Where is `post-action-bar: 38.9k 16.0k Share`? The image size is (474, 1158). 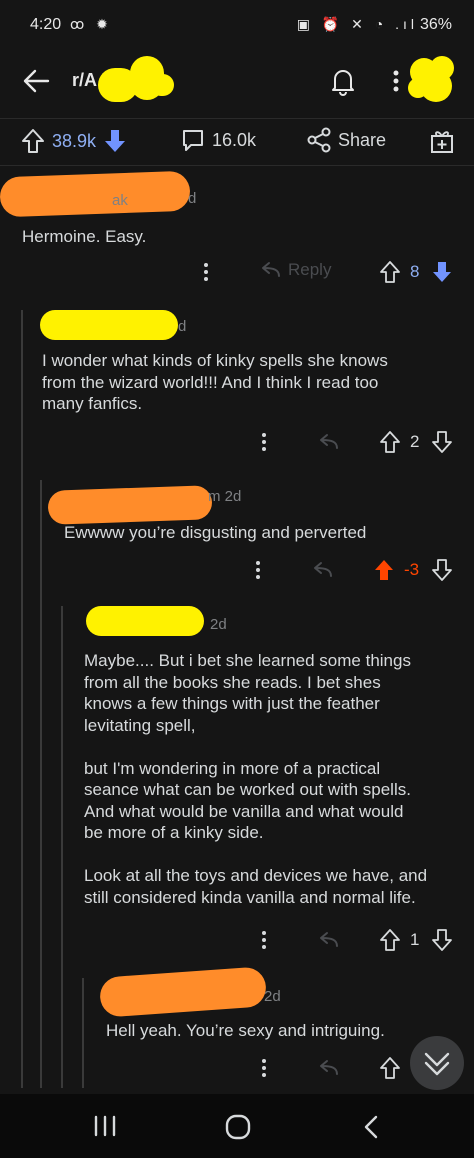 post-action-bar: 38.9k 16.0k Share is located at coordinates (237, 142).